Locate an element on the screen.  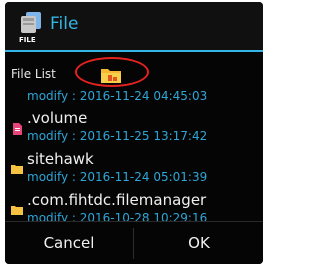
item-modified-date: modify : 2016-10-28 10:29:16 is located at coordinates (117, 216).